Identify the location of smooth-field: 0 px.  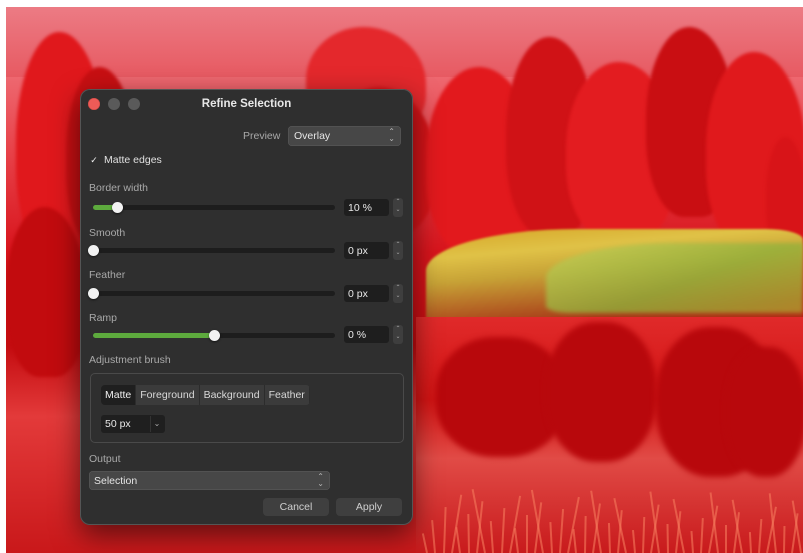
(366, 250).